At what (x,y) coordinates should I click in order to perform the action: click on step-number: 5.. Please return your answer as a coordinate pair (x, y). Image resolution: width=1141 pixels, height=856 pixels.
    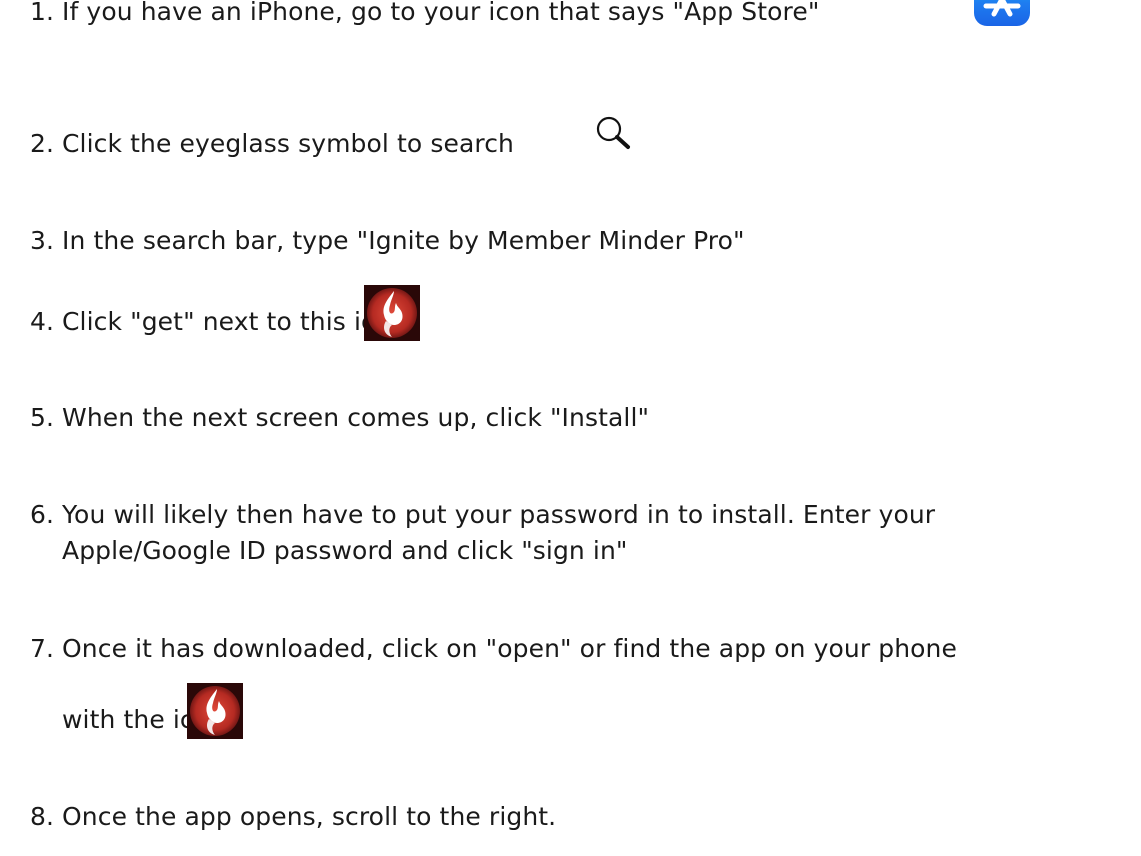
    Looking at the image, I should click on (42, 417).